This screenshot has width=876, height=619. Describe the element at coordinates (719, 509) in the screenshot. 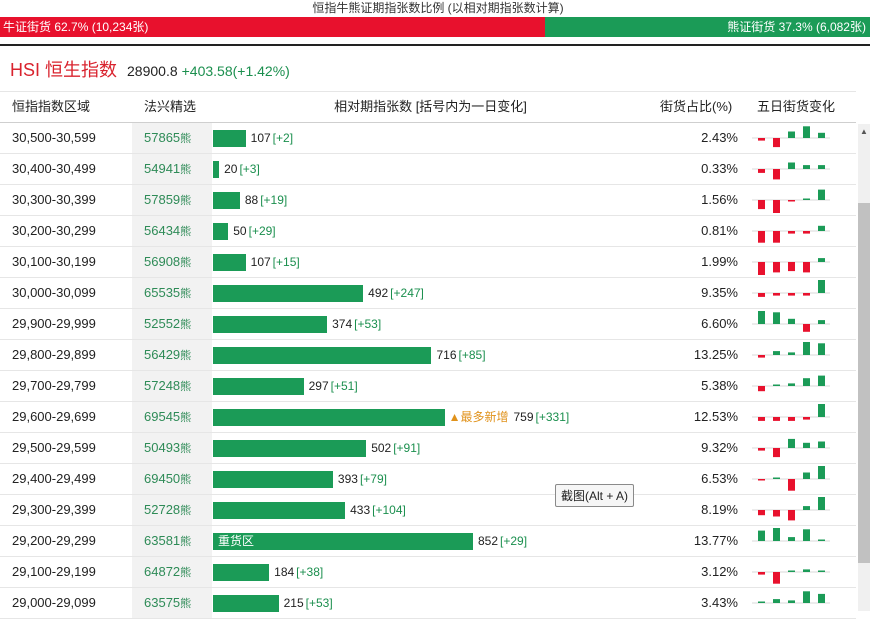

I see `share-cell: 8.19%` at that location.